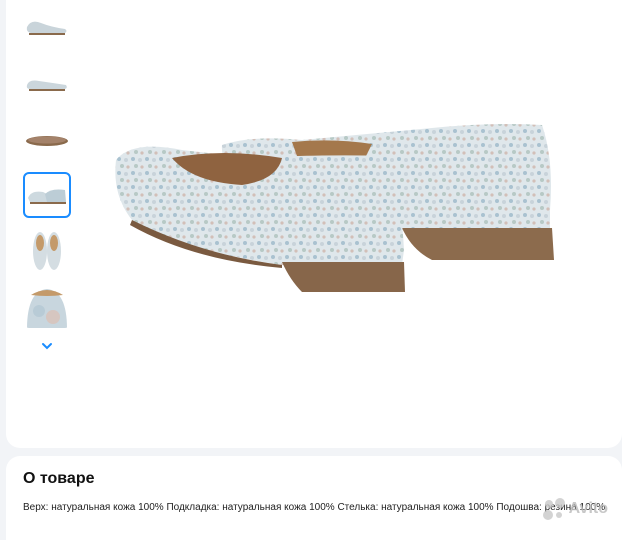 This screenshot has height=540, width=622. Describe the element at coordinates (553, 509) in the screenshot. I see `avito-logo-icon` at that location.